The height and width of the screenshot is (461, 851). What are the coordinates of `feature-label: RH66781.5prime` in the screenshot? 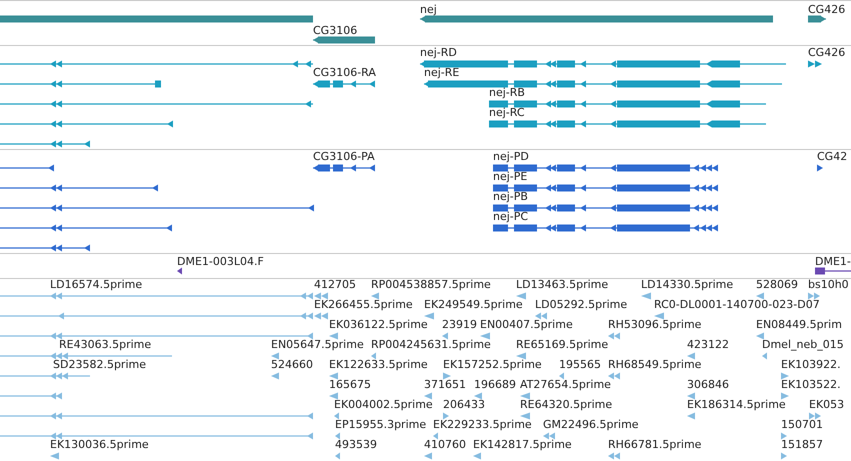 It's located at (655, 444).